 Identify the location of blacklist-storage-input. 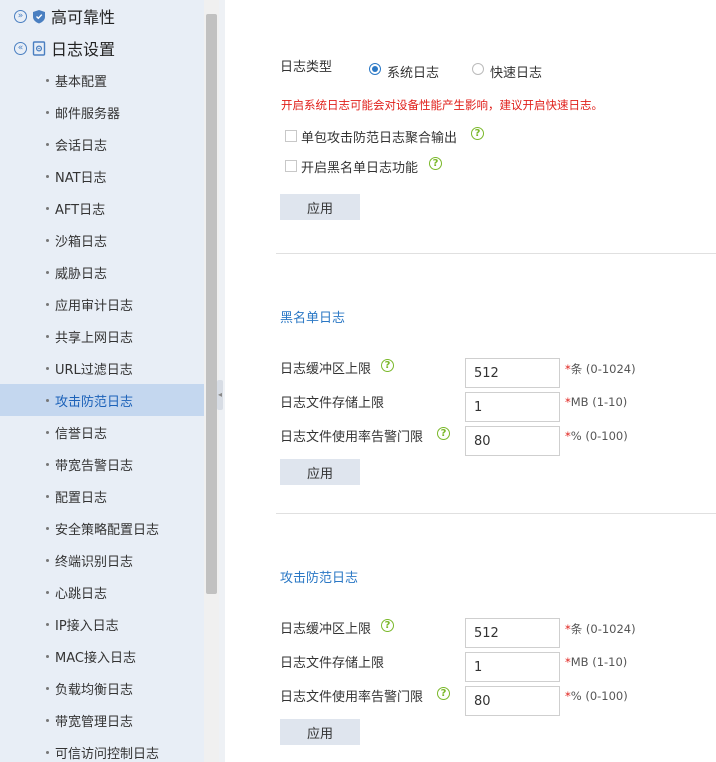
(512, 407).